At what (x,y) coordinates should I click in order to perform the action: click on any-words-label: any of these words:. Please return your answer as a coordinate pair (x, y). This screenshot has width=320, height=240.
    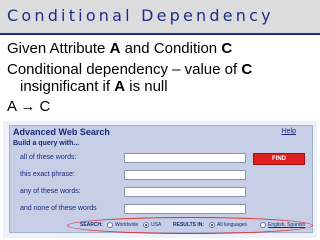
    Looking at the image, I should click on (50, 191).